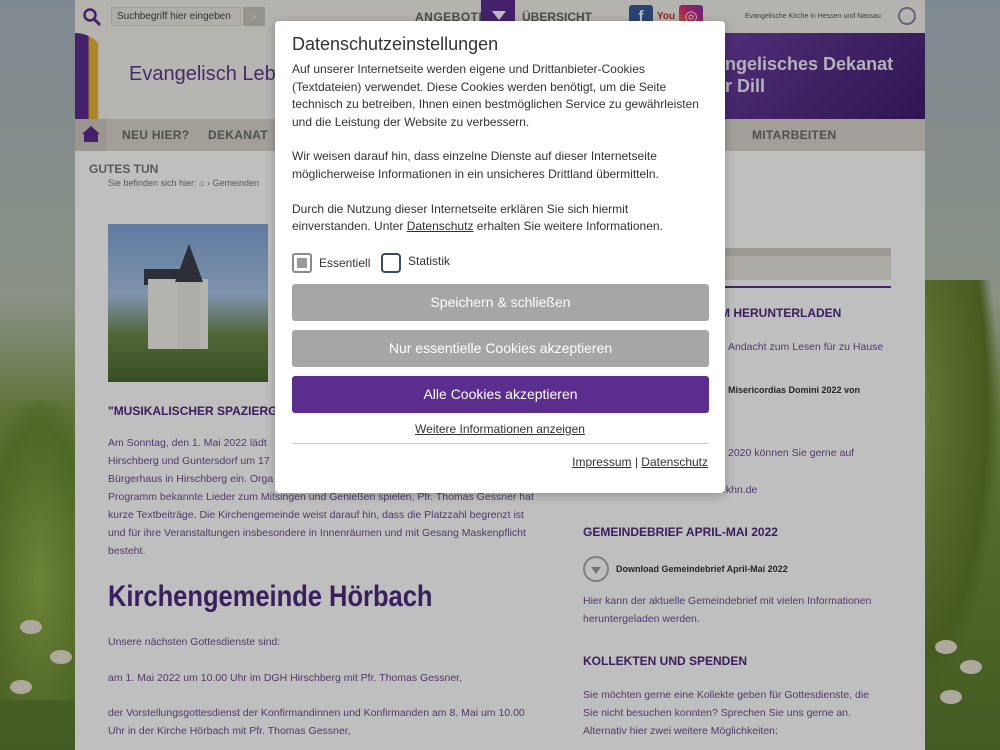 The height and width of the screenshot is (750, 1000). What do you see at coordinates (391, 262) in the screenshot?
I see `statistik-checkbox` at bounding box center [391, 262].